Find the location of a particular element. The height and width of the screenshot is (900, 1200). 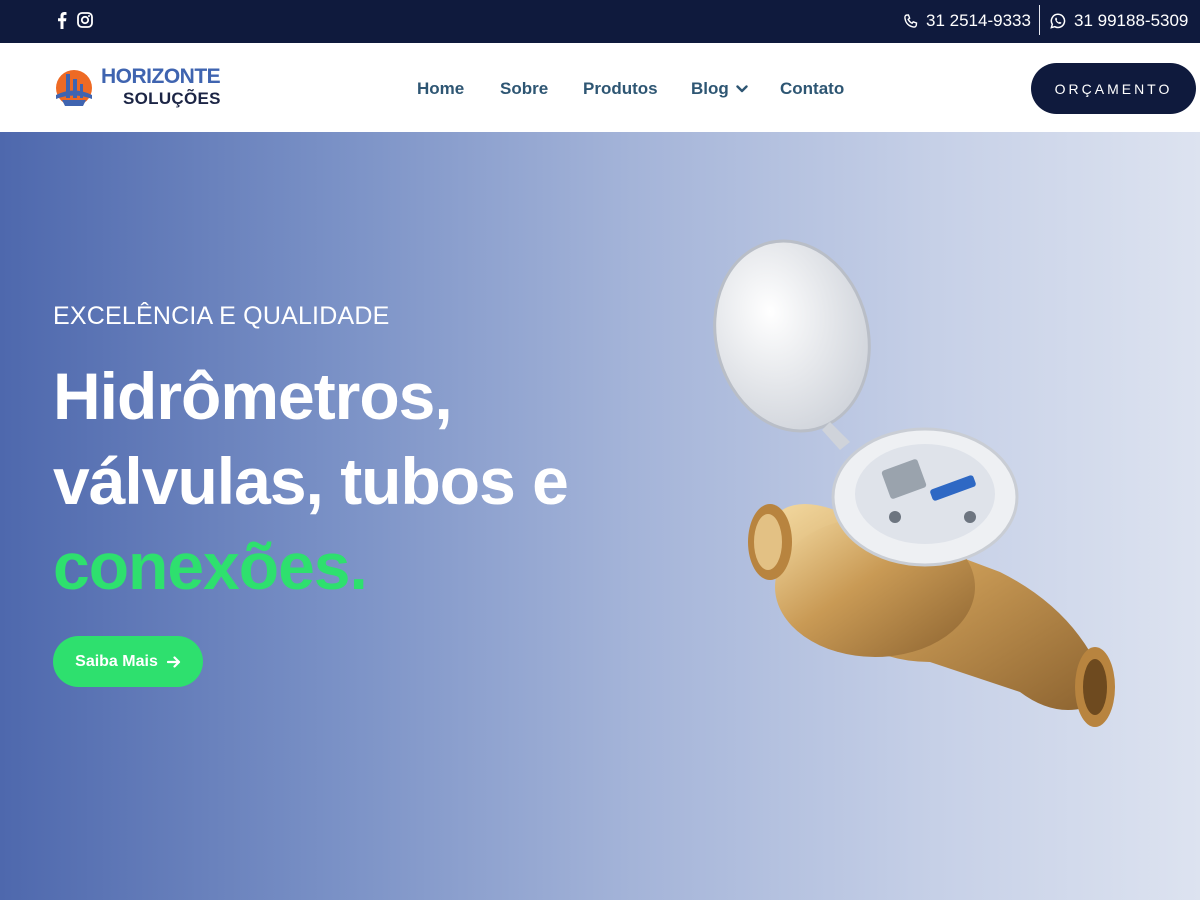

hero-eyebrow: EXCELÊNCIA E QUALIDADE is located at coordinates (221, 316).